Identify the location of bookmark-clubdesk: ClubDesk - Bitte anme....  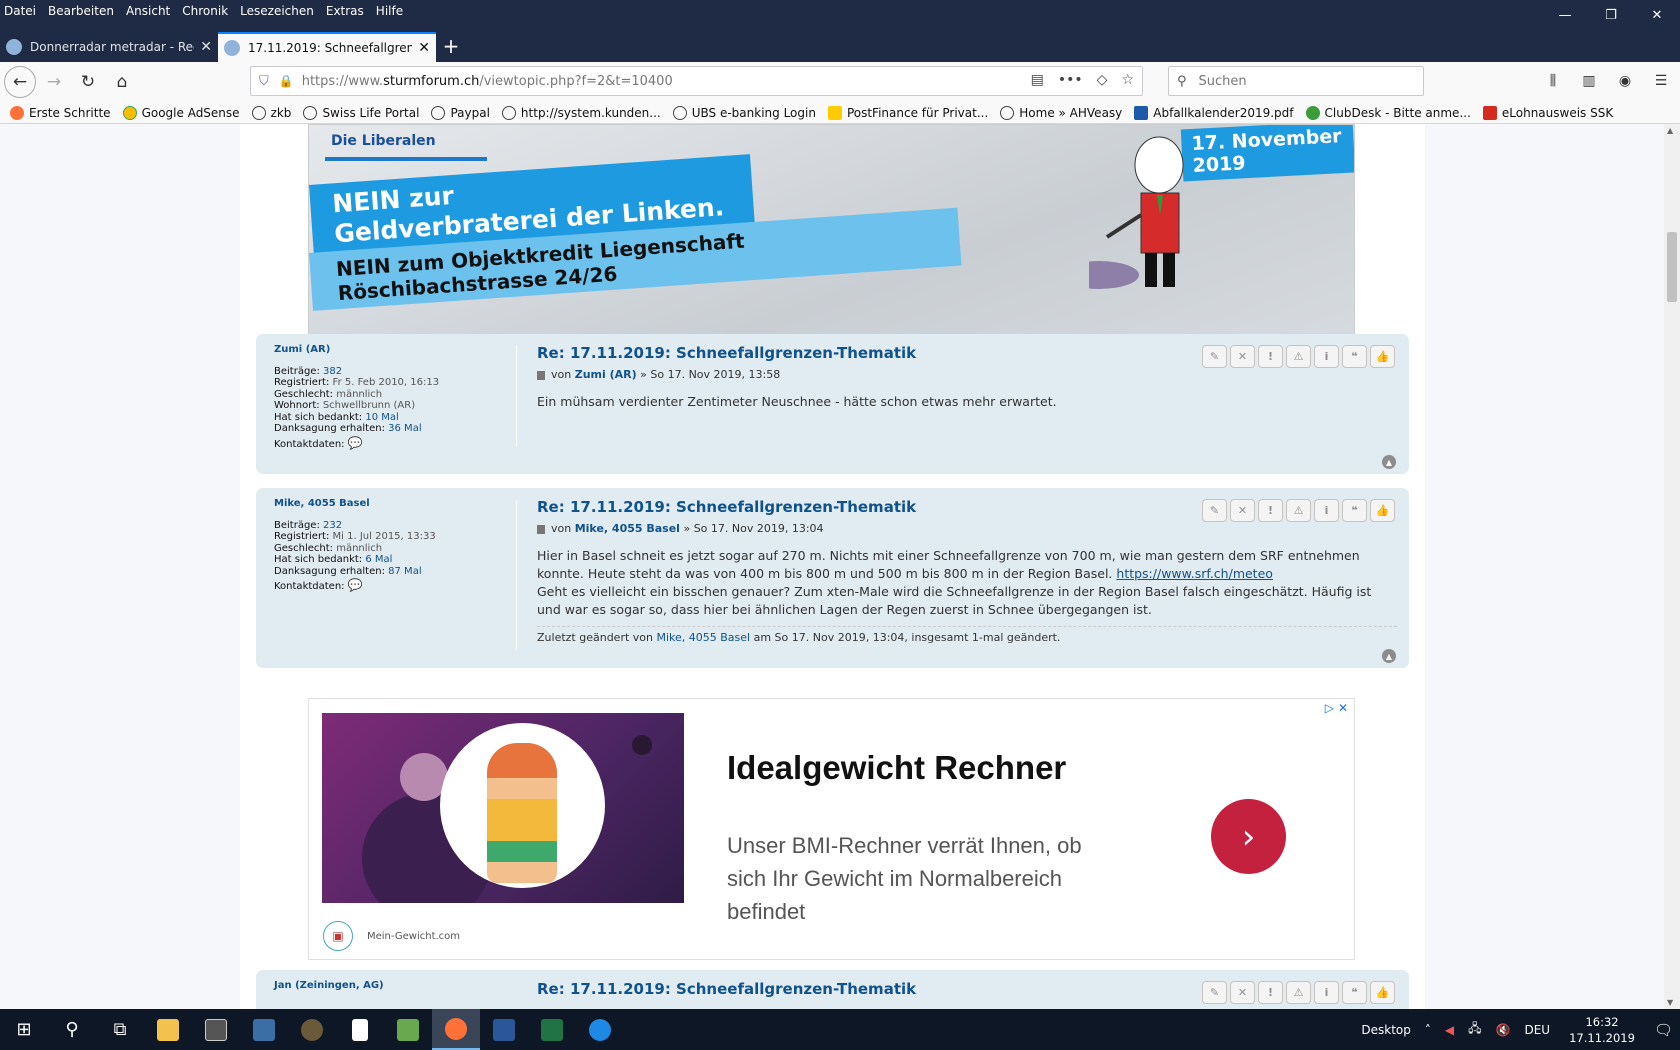
(1388, 112).